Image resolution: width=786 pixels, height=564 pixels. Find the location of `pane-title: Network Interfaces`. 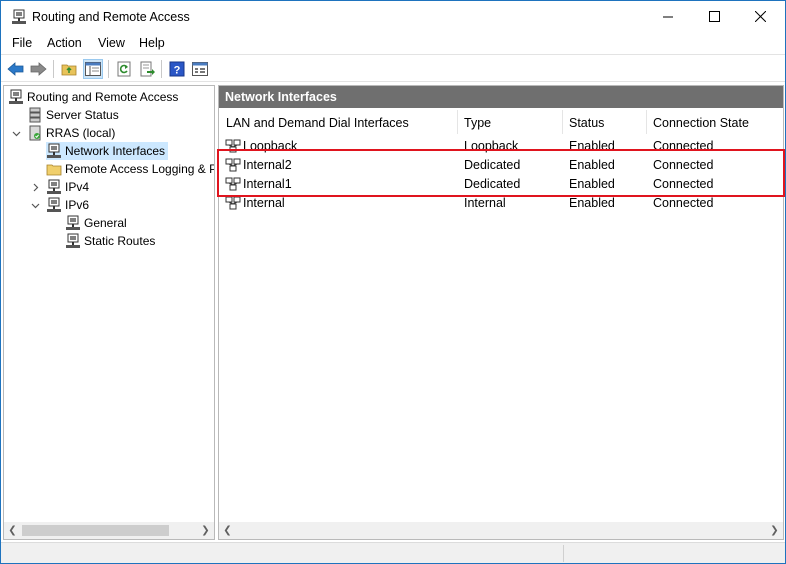

pane-title: Network Interfaces is located at coordinates (501, 97).